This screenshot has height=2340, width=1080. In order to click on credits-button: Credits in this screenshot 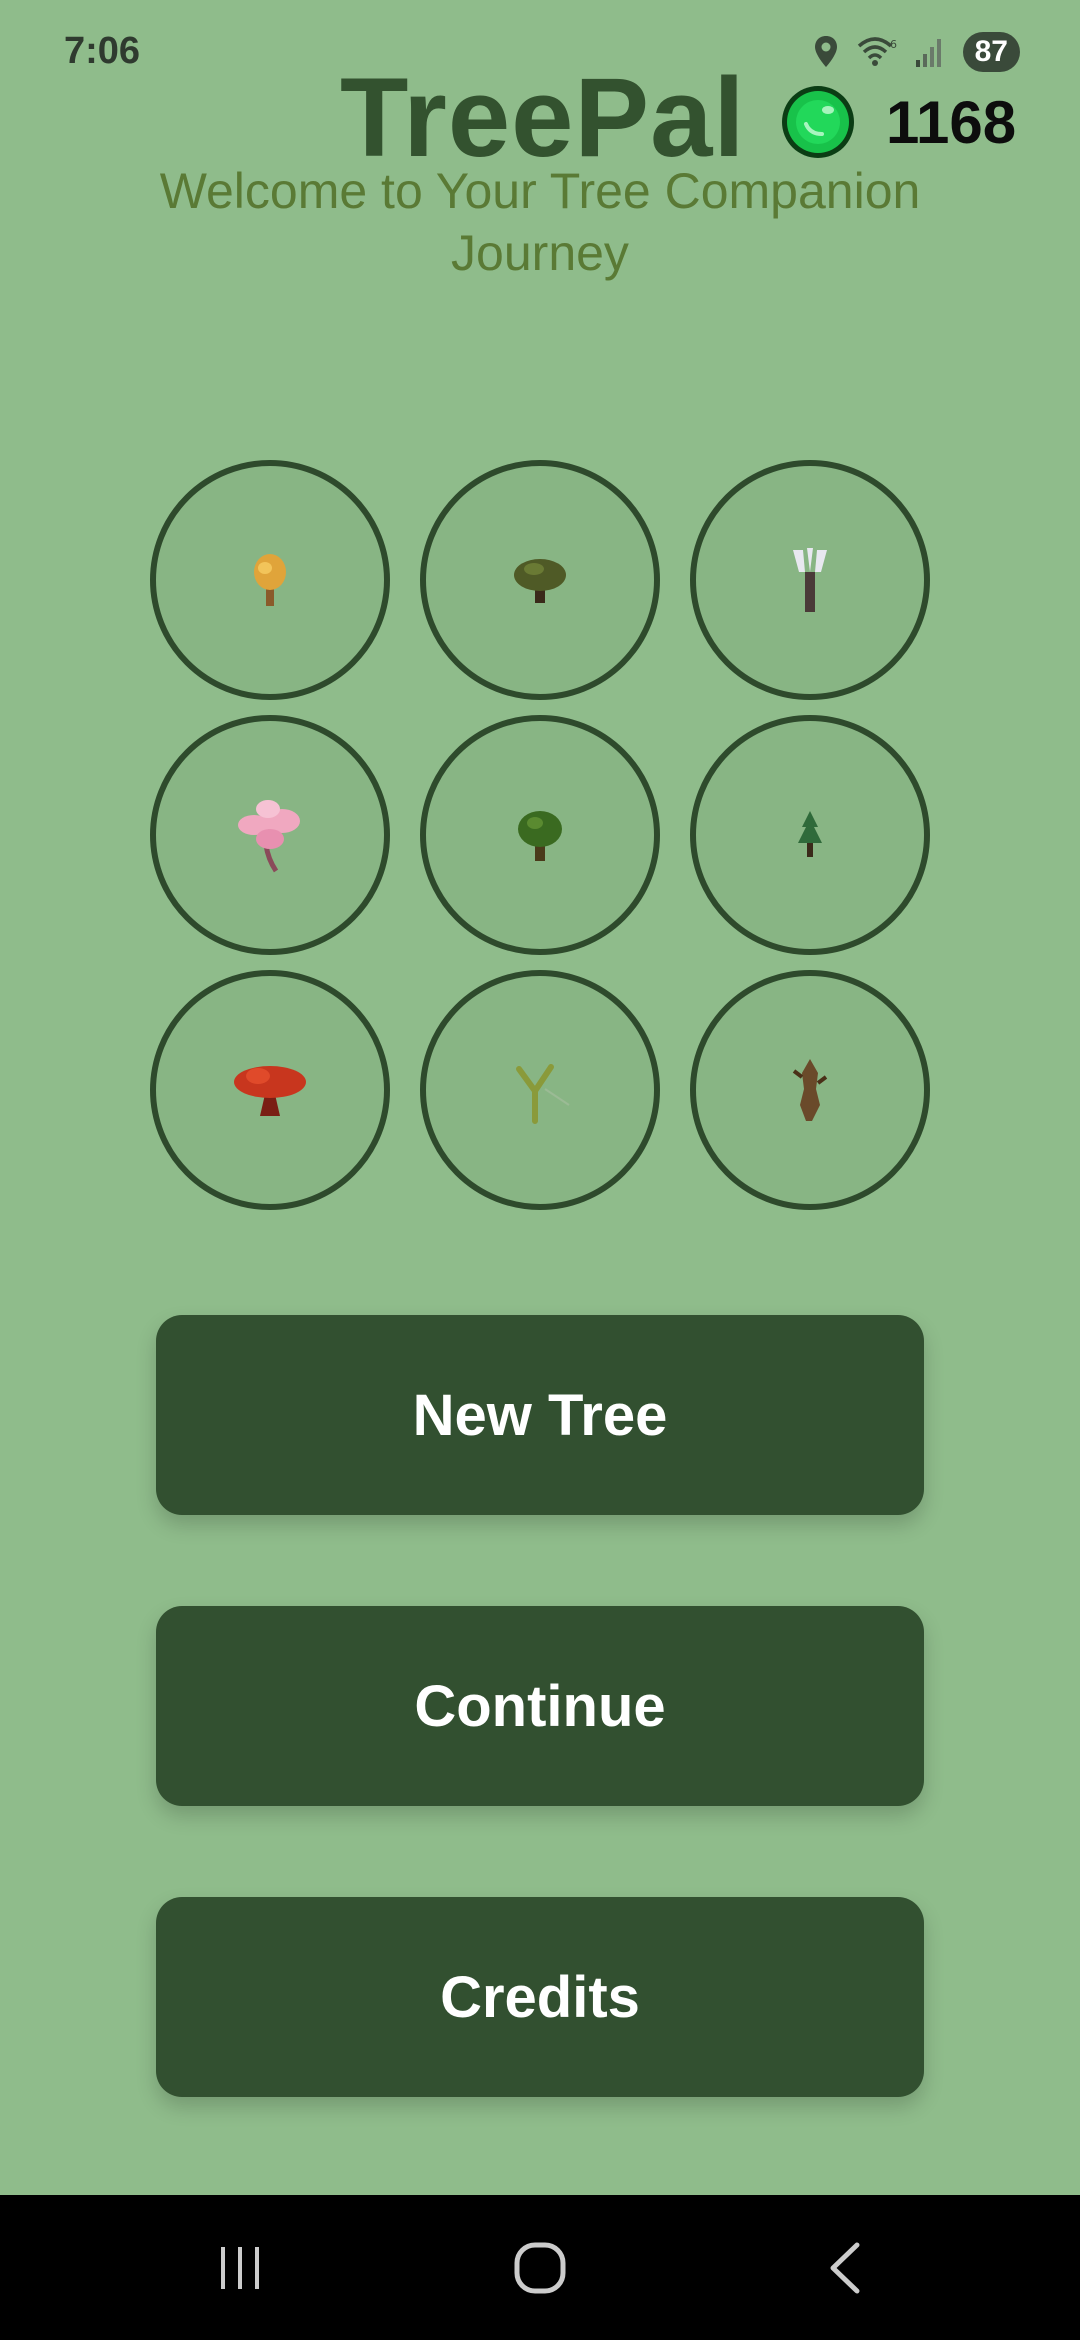, I will do `click(540, 1997)`.